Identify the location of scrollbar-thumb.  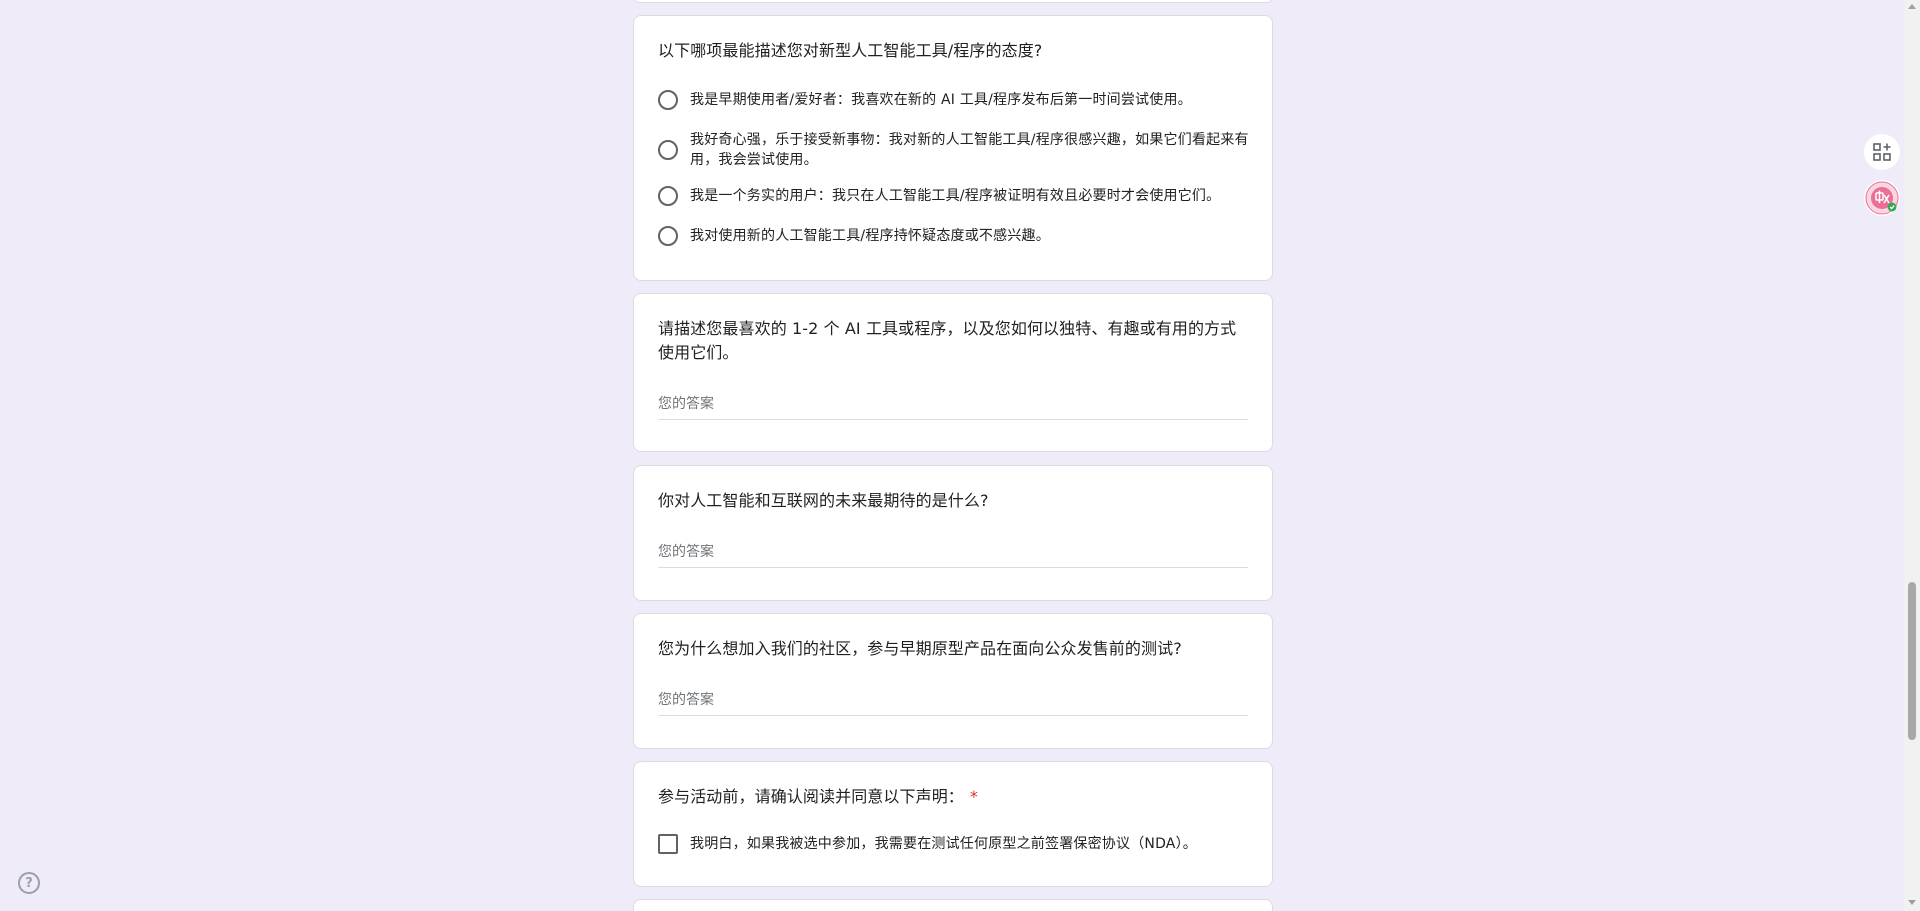
(1912, 661).